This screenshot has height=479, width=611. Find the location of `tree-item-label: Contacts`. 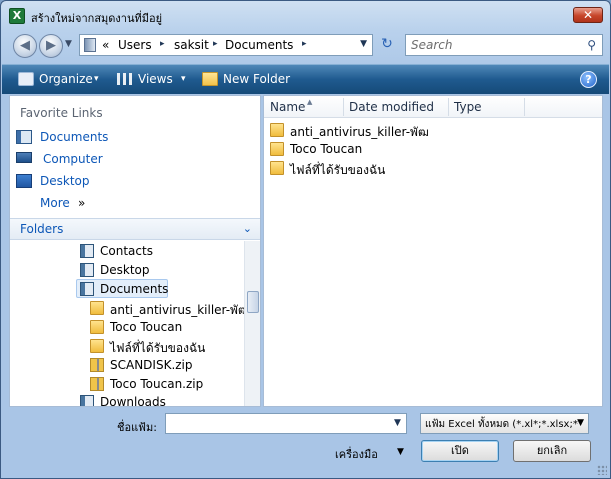

tree-item-label: Contacts is located at coordinates (126, 251).